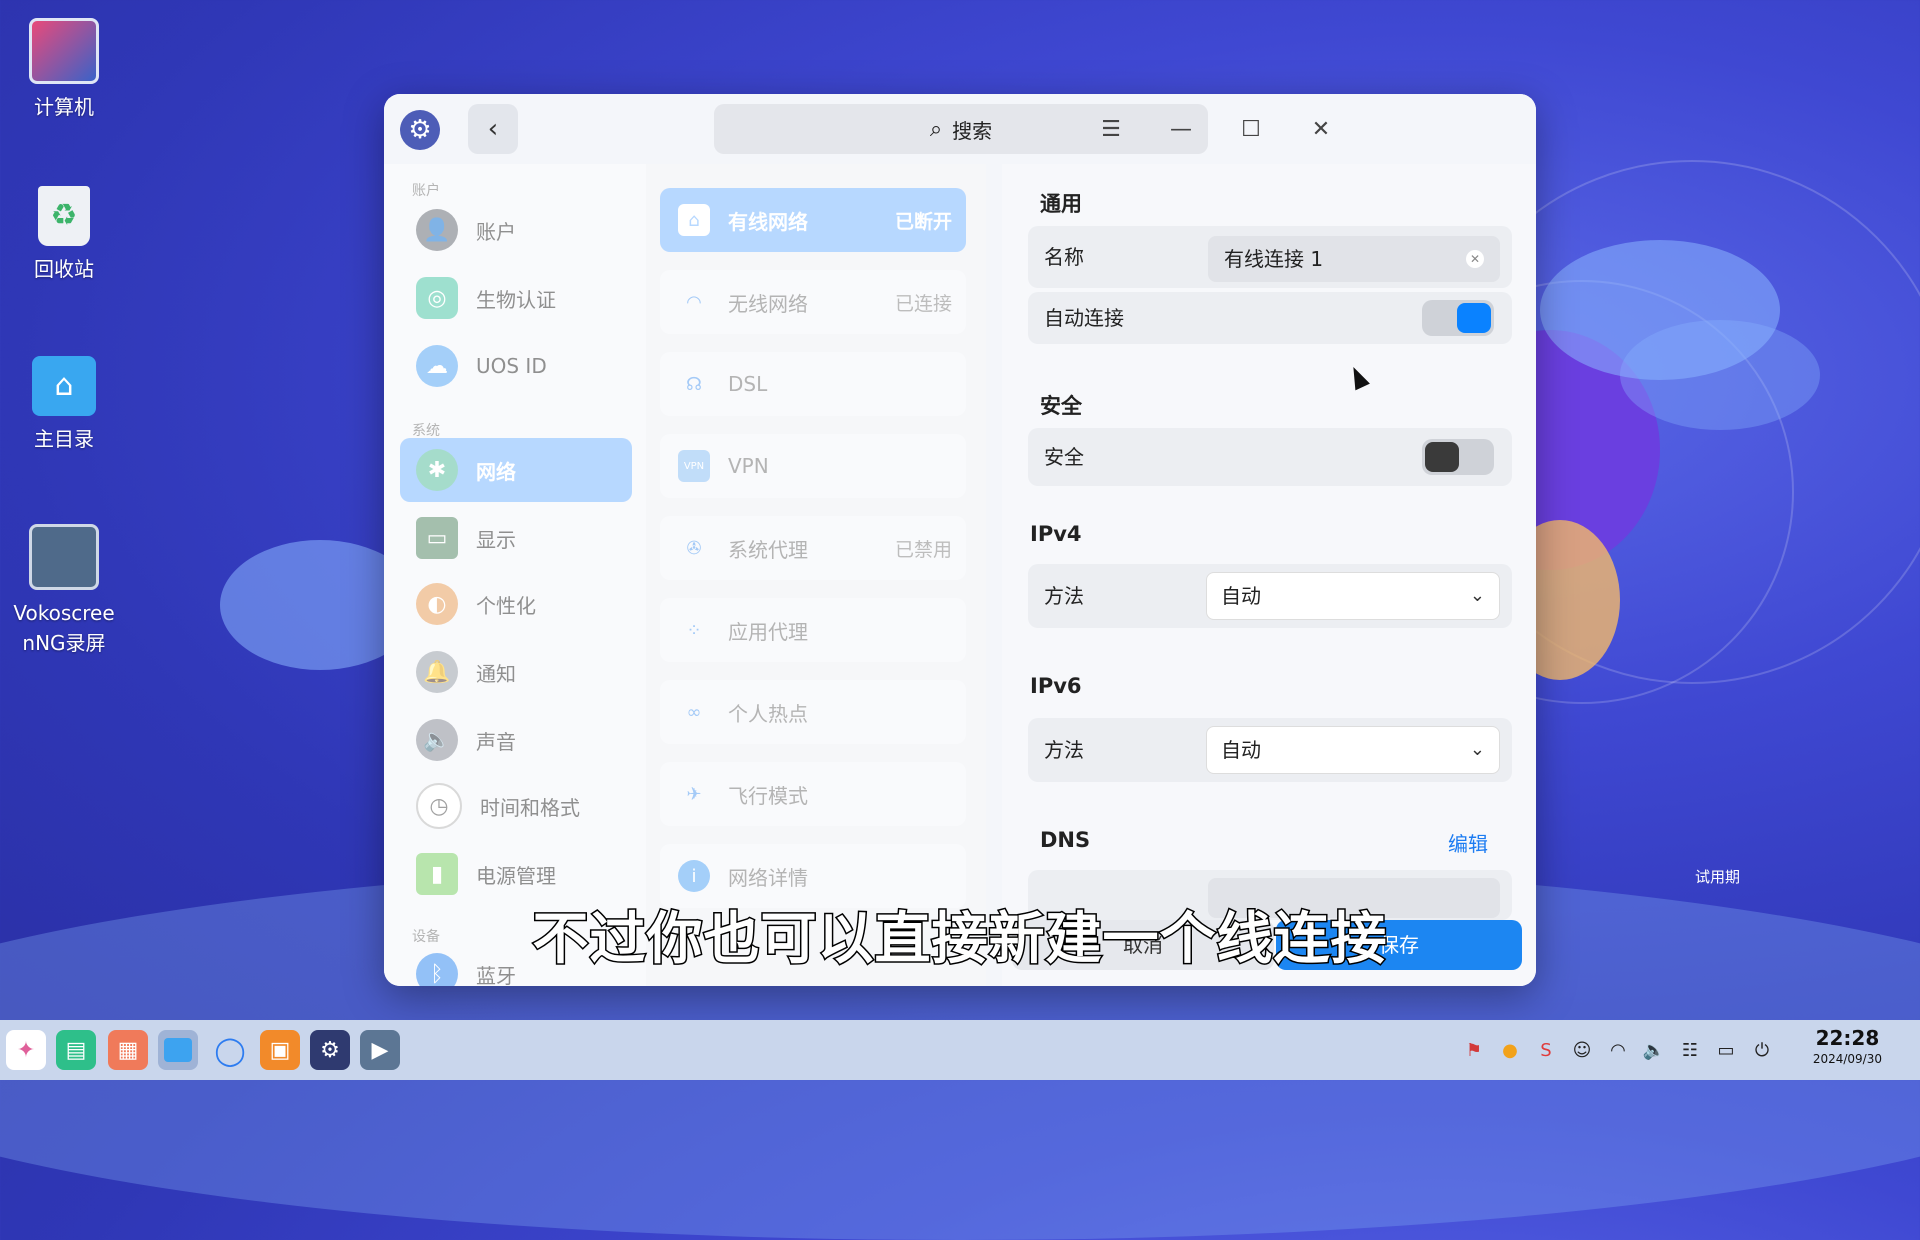  What do you see at coordinates (1061, 204) in the screenshot?
I see `section-general-title: 通用` at bounding box center [1061, 204].